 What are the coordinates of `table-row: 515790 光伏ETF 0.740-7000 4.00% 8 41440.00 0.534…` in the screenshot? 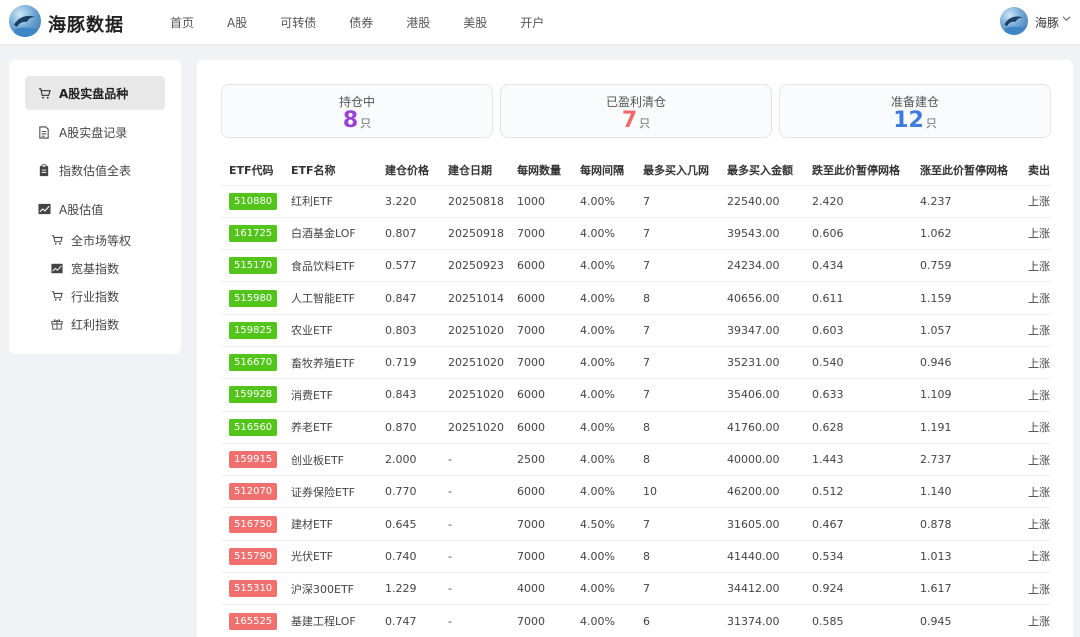 It's located at (636, 557).